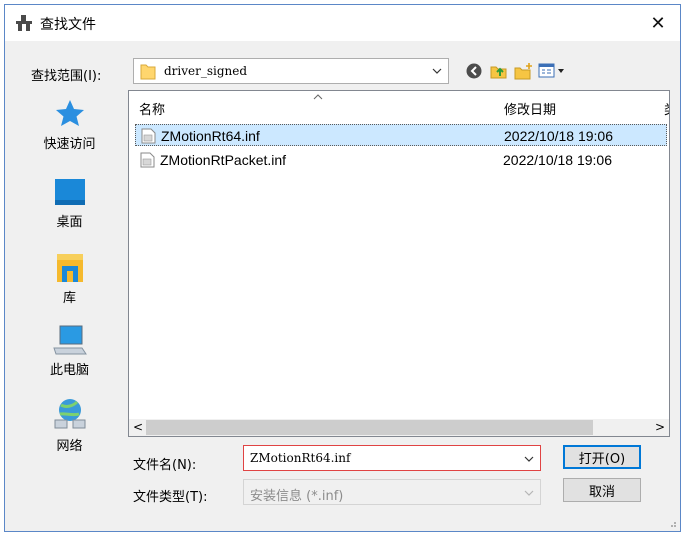  What do you see at coordinates (69, 370) in the screenshot?
I see `place-label-this-pc: 此电脑` at bounding box center [69, 370].